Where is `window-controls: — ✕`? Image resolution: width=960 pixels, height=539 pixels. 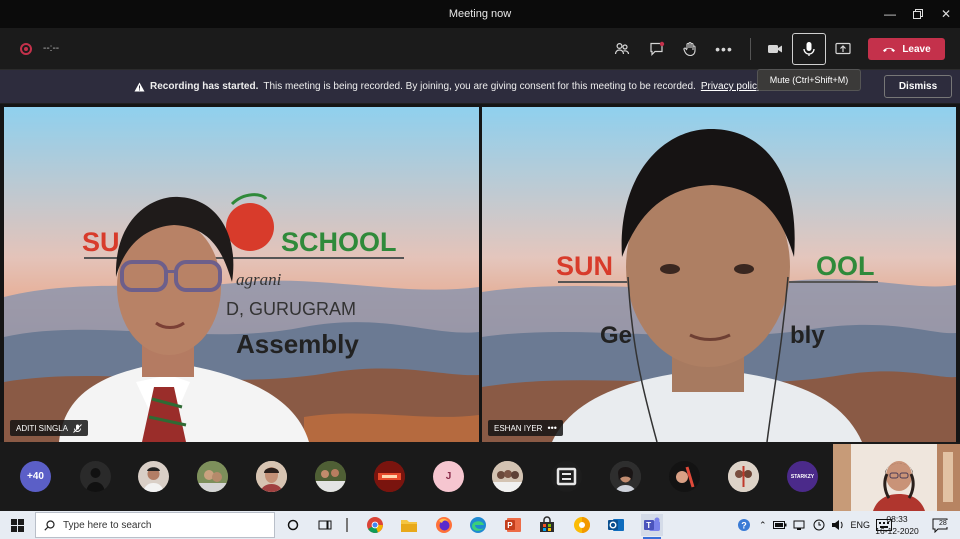
window-controls: — ✕ is located at coordinates (918, 14).